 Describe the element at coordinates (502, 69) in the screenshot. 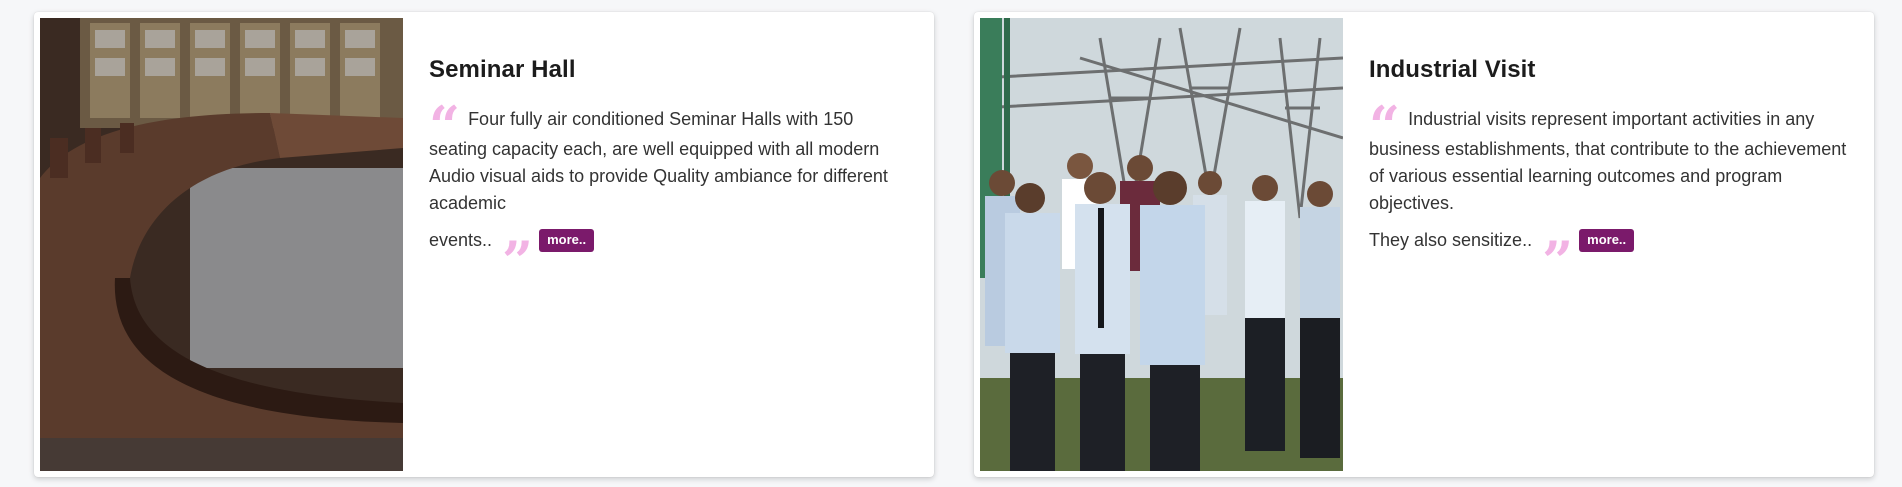

I see `seminar-hall-title: Seminar Hall` at that location.